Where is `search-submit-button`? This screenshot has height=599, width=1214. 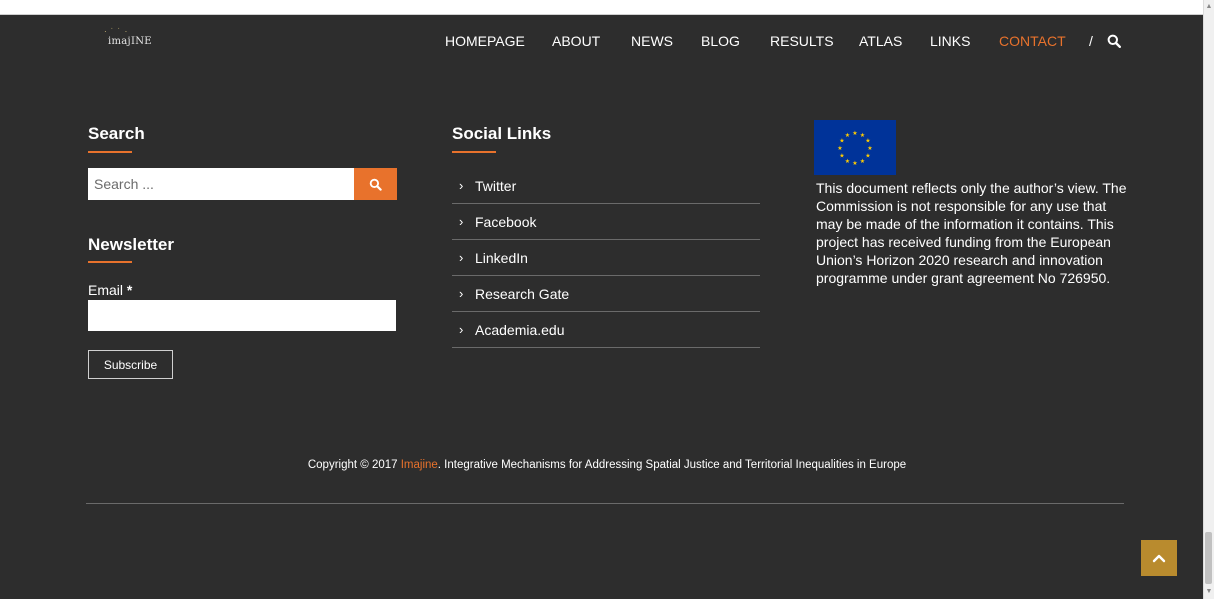
search-submit-button is located at coordinates (375, 184).